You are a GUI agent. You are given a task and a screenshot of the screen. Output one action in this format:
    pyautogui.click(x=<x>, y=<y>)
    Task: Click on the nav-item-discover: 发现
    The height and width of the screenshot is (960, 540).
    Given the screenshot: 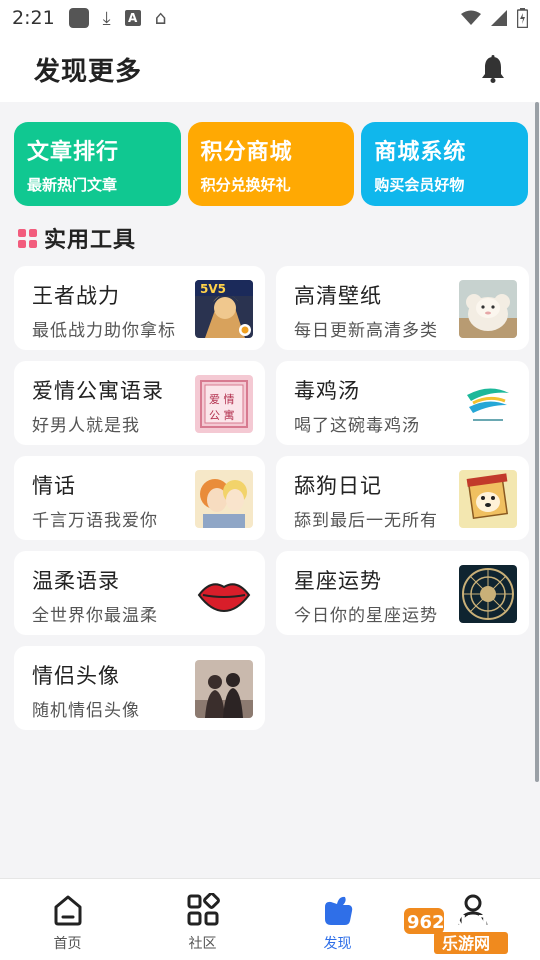 What is the action you would take?
    pyautogui.click(x=337, y=919)
    